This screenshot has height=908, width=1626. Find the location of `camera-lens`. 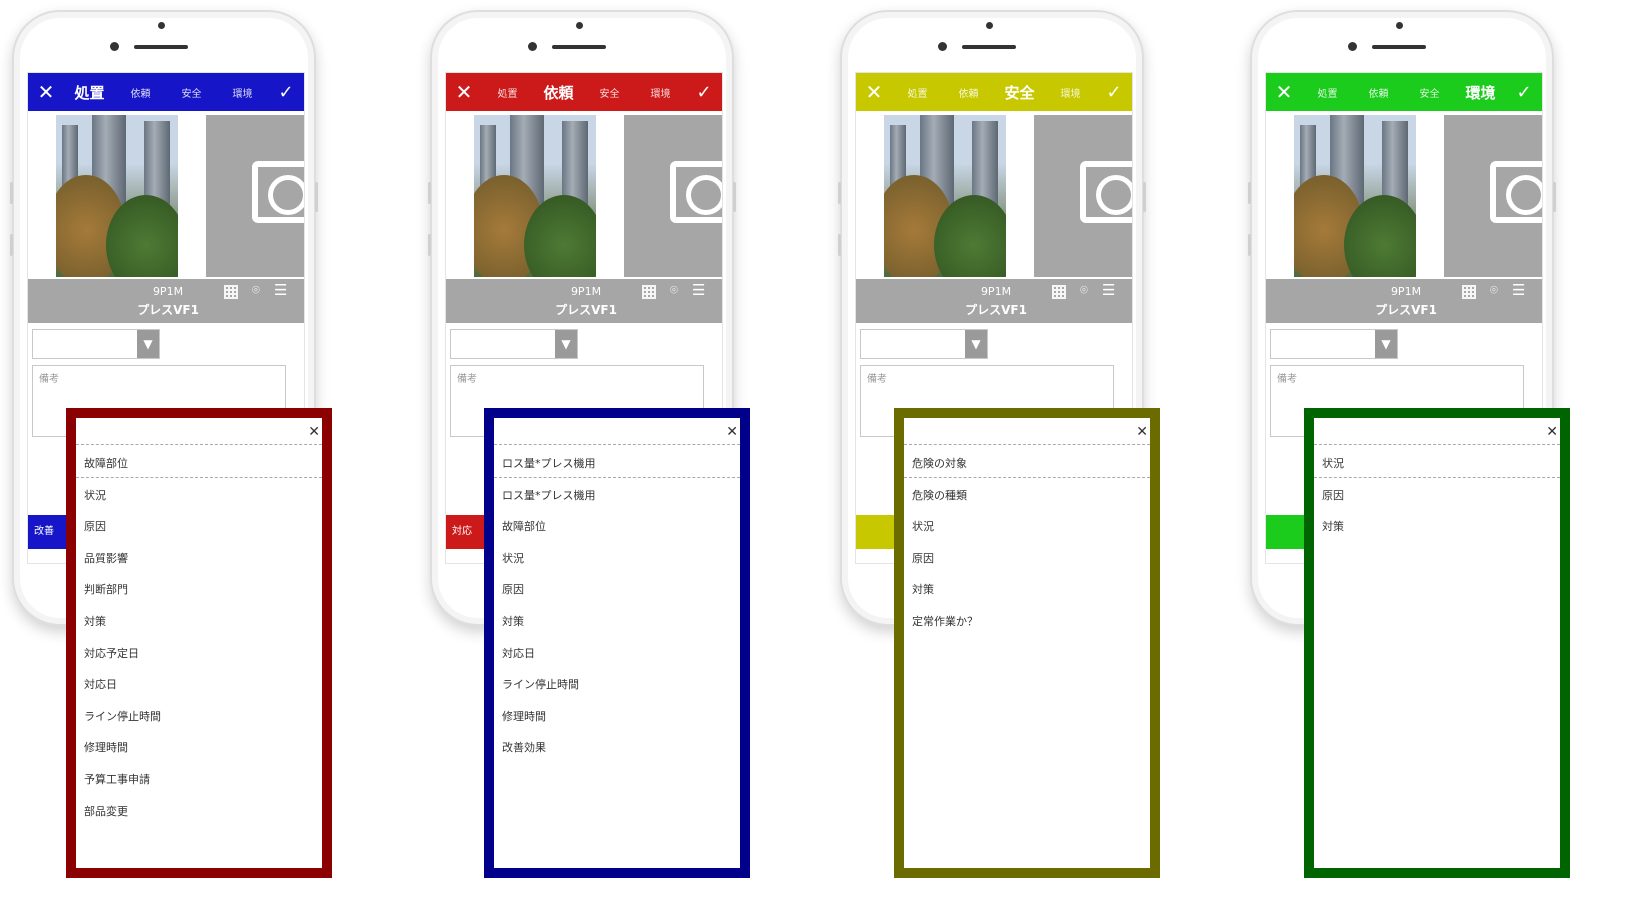

camera-lens is located at coordinates (1524, 195).